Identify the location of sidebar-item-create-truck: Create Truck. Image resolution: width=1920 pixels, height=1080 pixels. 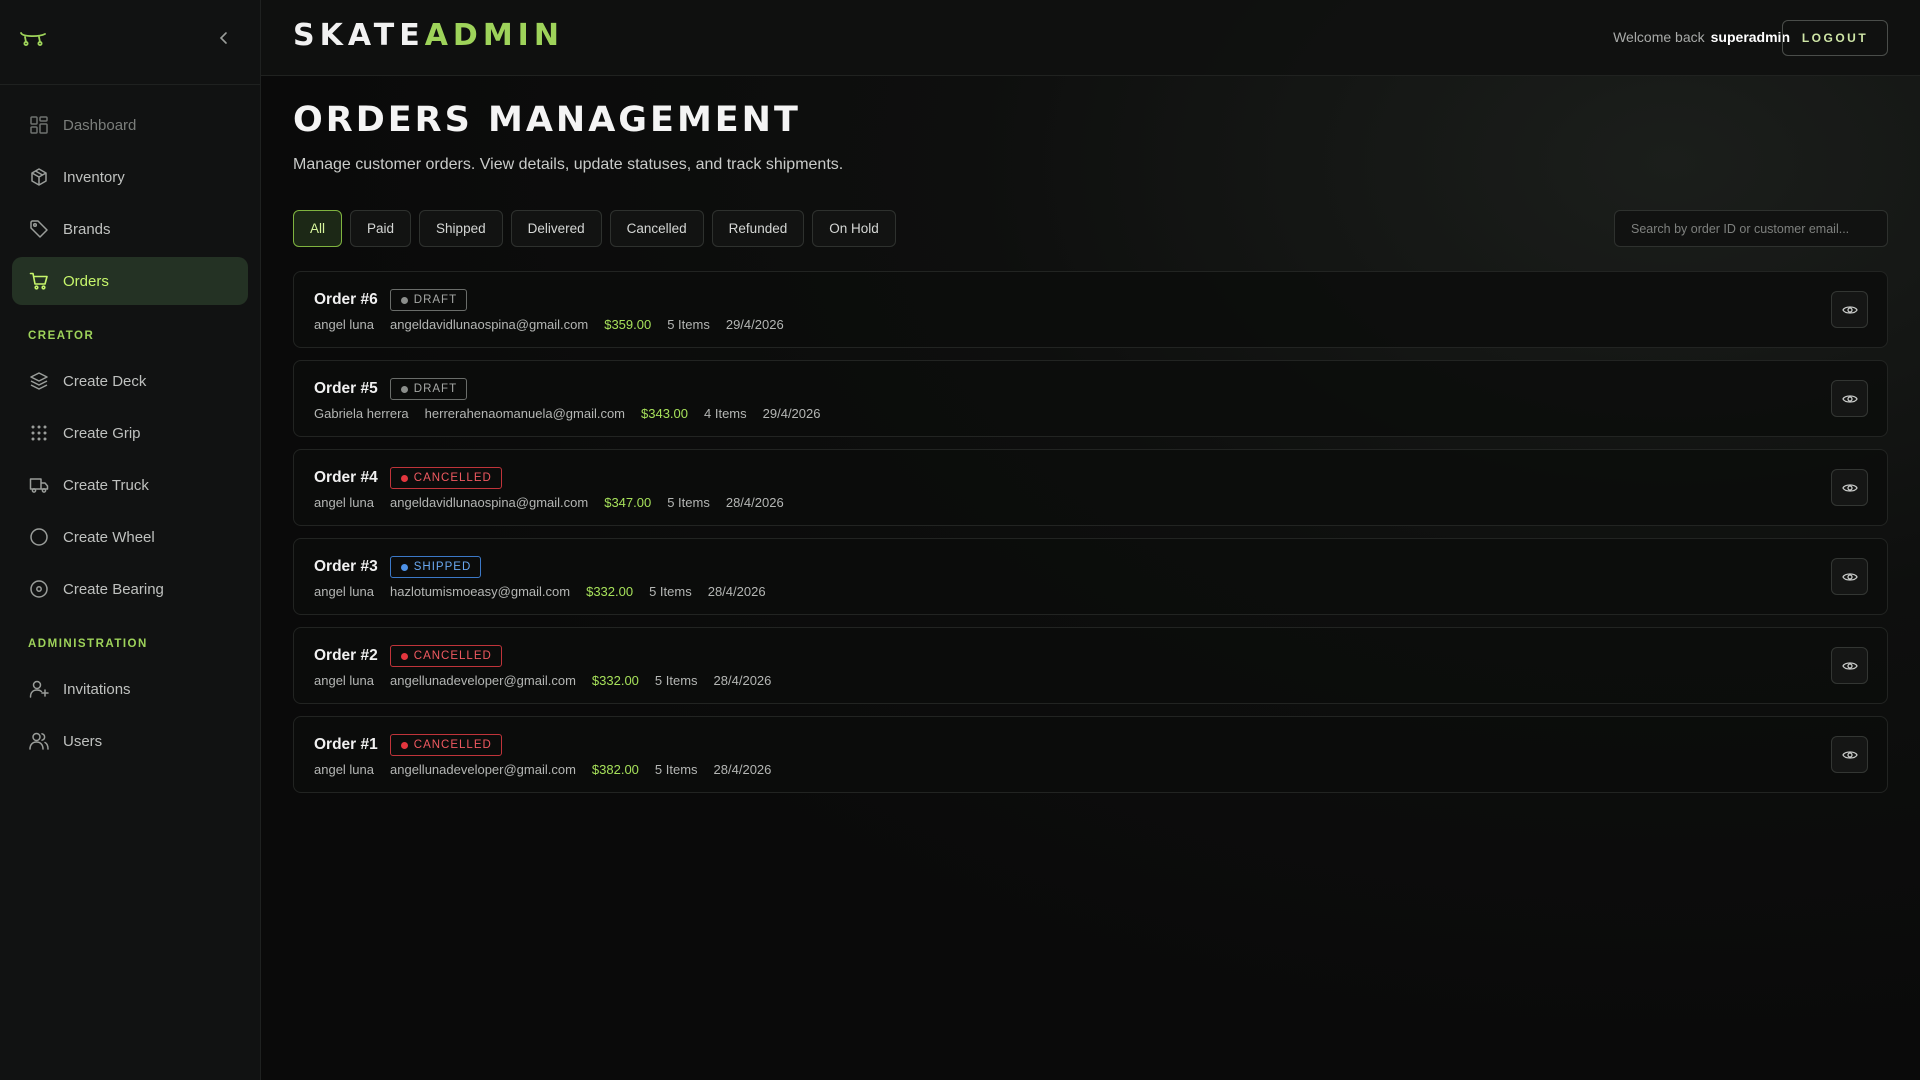
(130, 485).